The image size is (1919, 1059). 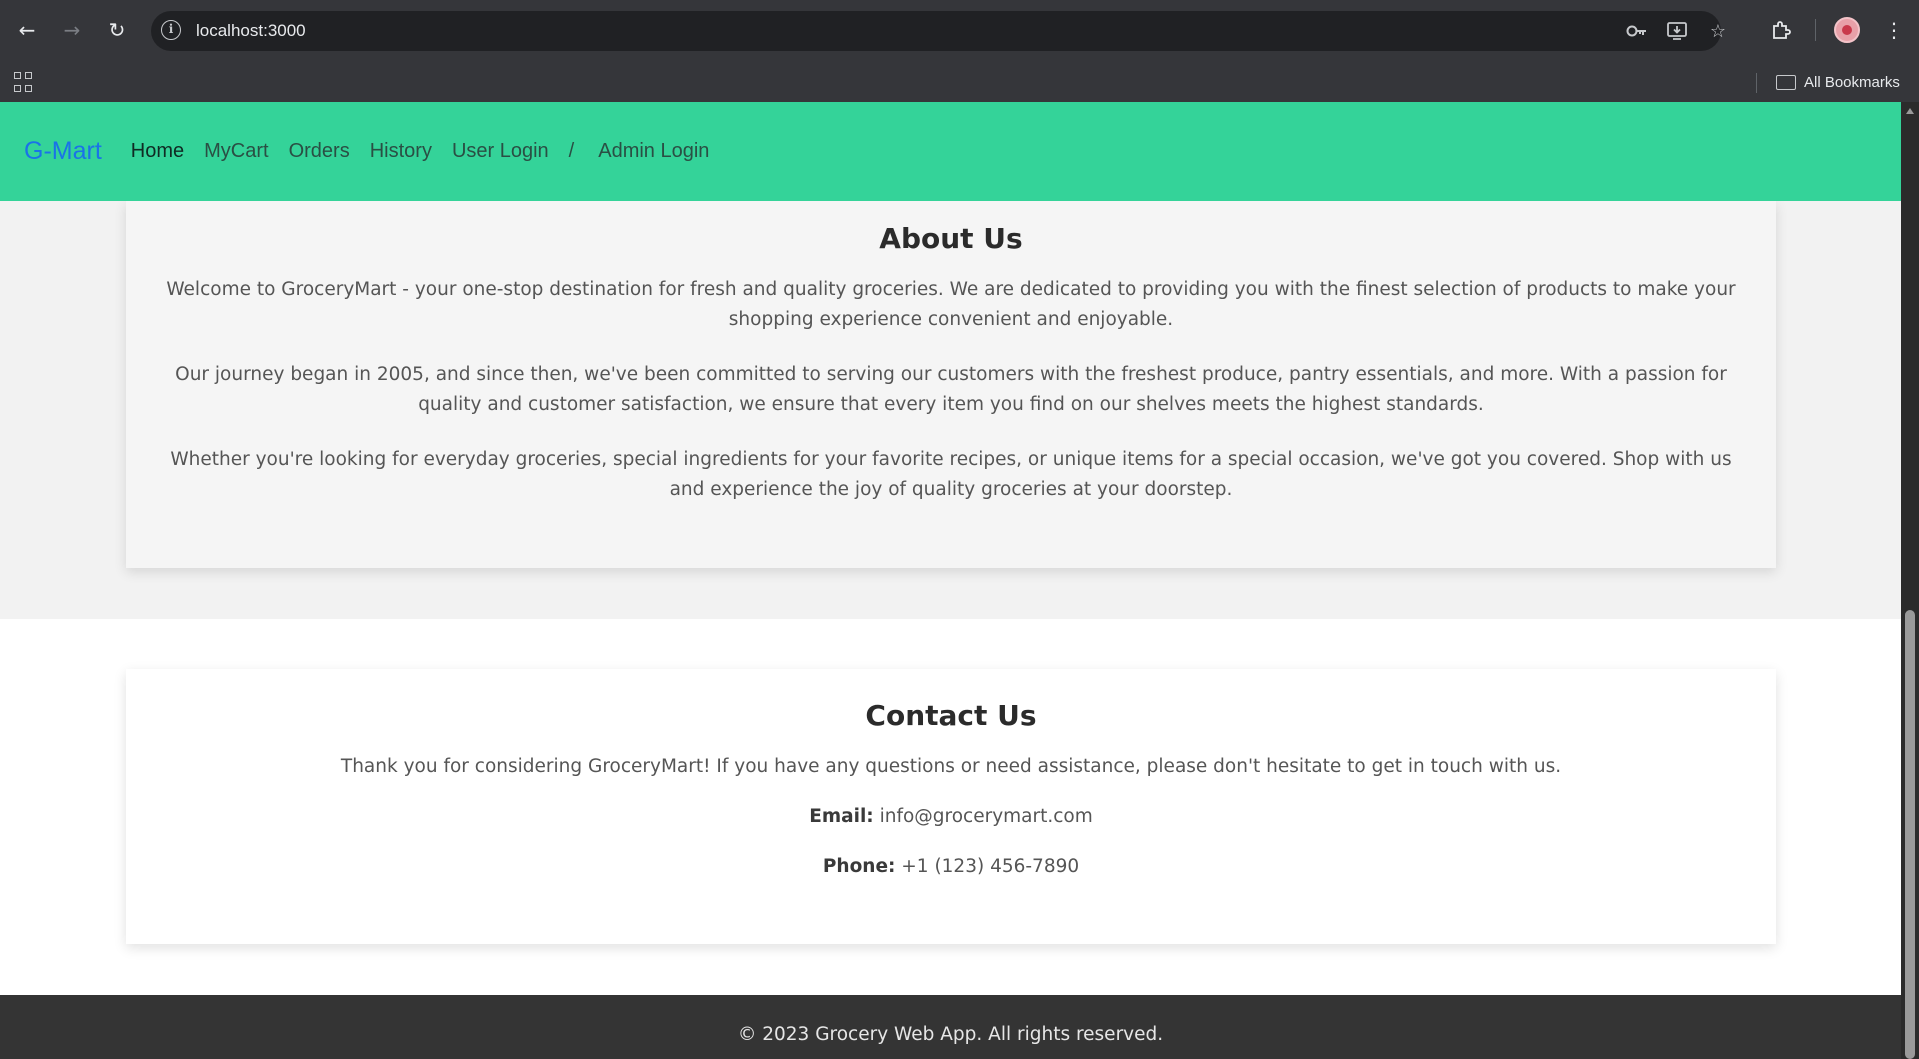 I want to click on browser-toolbar: ← → ↻ i localhost:3000 ☆ ⋮, so click(x=959, y=31).